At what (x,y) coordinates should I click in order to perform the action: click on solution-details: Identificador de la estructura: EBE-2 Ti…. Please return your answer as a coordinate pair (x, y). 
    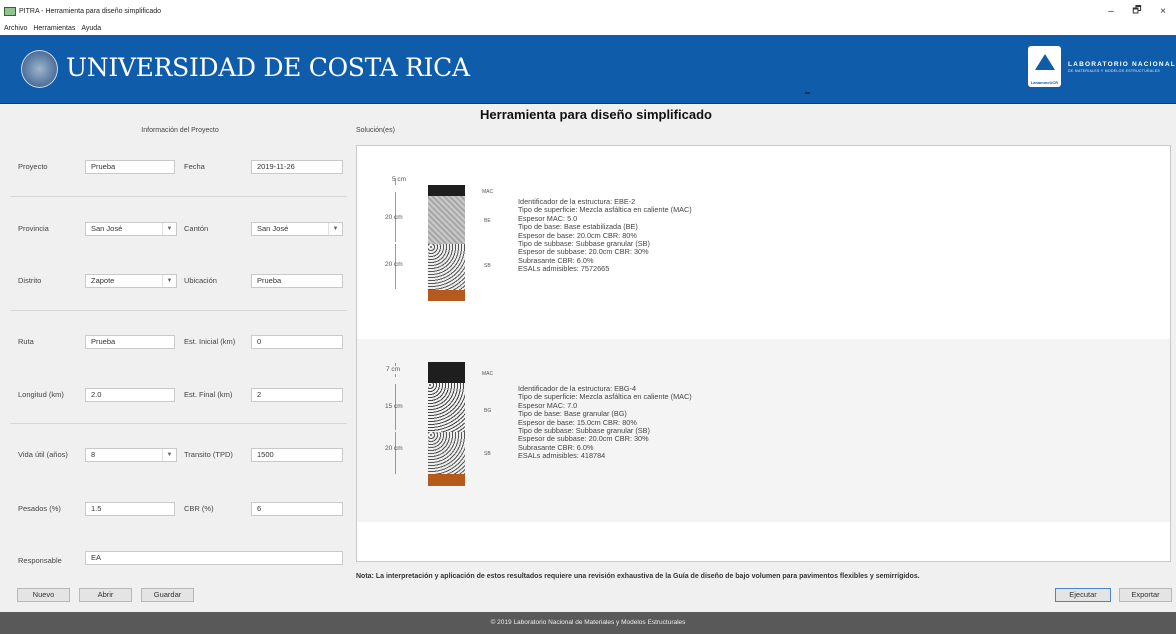
    Looking at the image, I should click on (605, 235).